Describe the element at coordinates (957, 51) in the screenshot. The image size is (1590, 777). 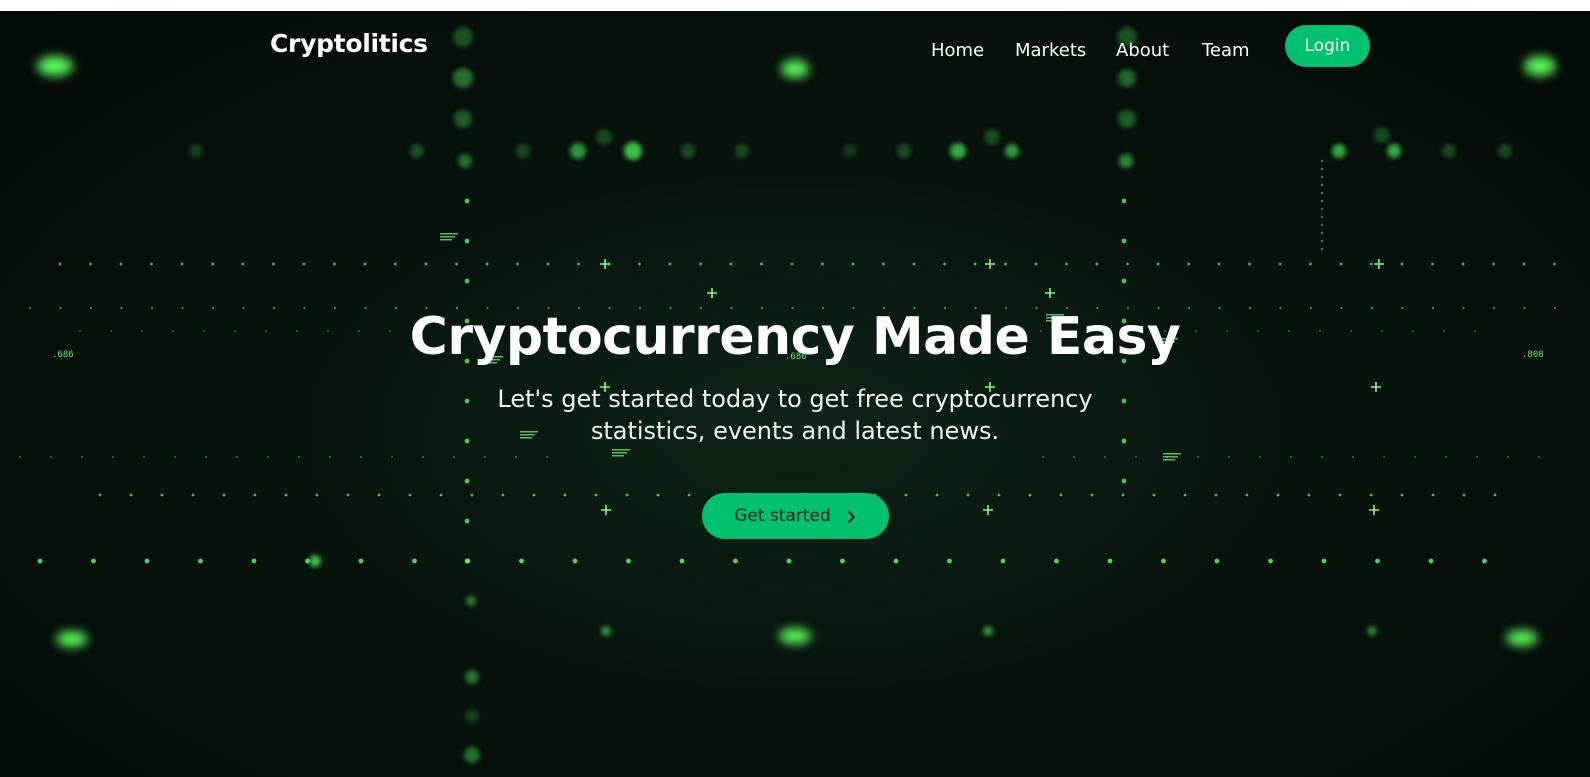
I see `nav-home: Home` at that location.